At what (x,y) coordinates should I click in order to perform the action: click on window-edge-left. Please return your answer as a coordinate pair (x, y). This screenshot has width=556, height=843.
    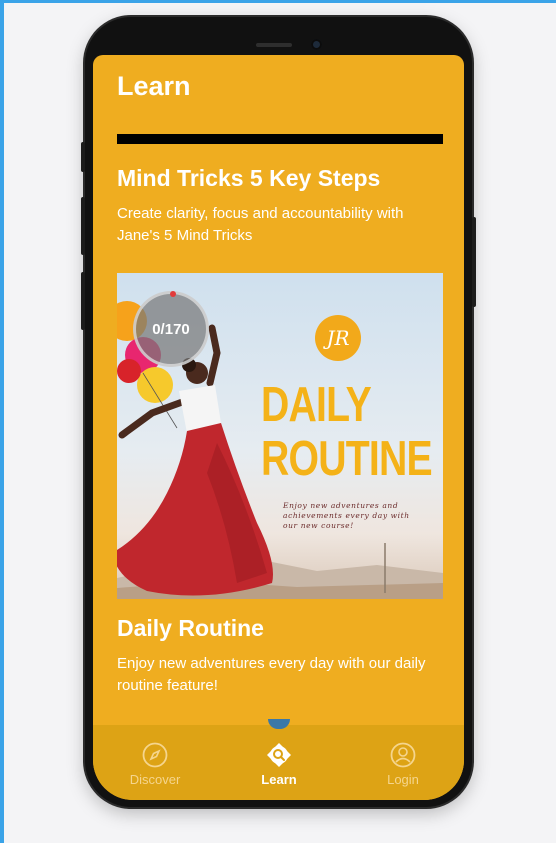
    Looking at the image, I should click on (2, 421).